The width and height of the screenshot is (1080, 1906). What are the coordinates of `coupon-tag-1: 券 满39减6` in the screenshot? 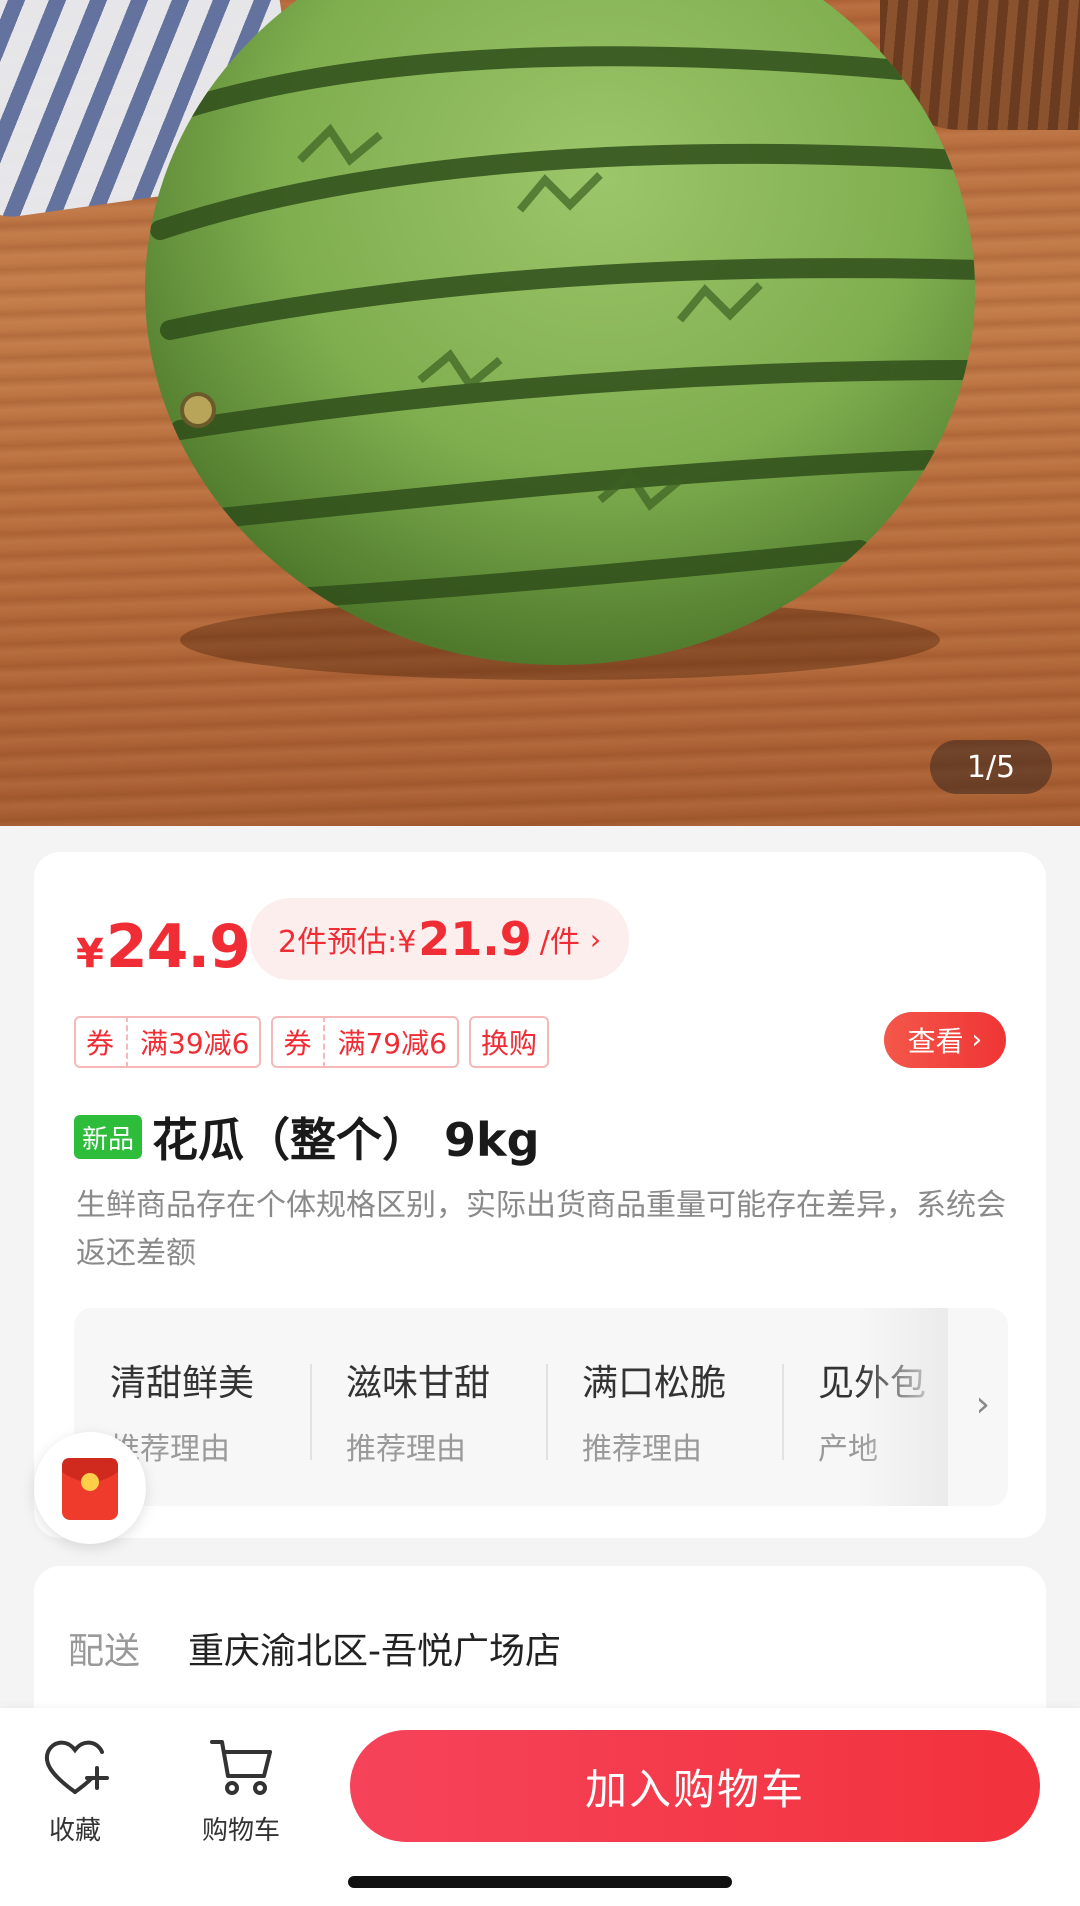 It's located at (168, 1042).